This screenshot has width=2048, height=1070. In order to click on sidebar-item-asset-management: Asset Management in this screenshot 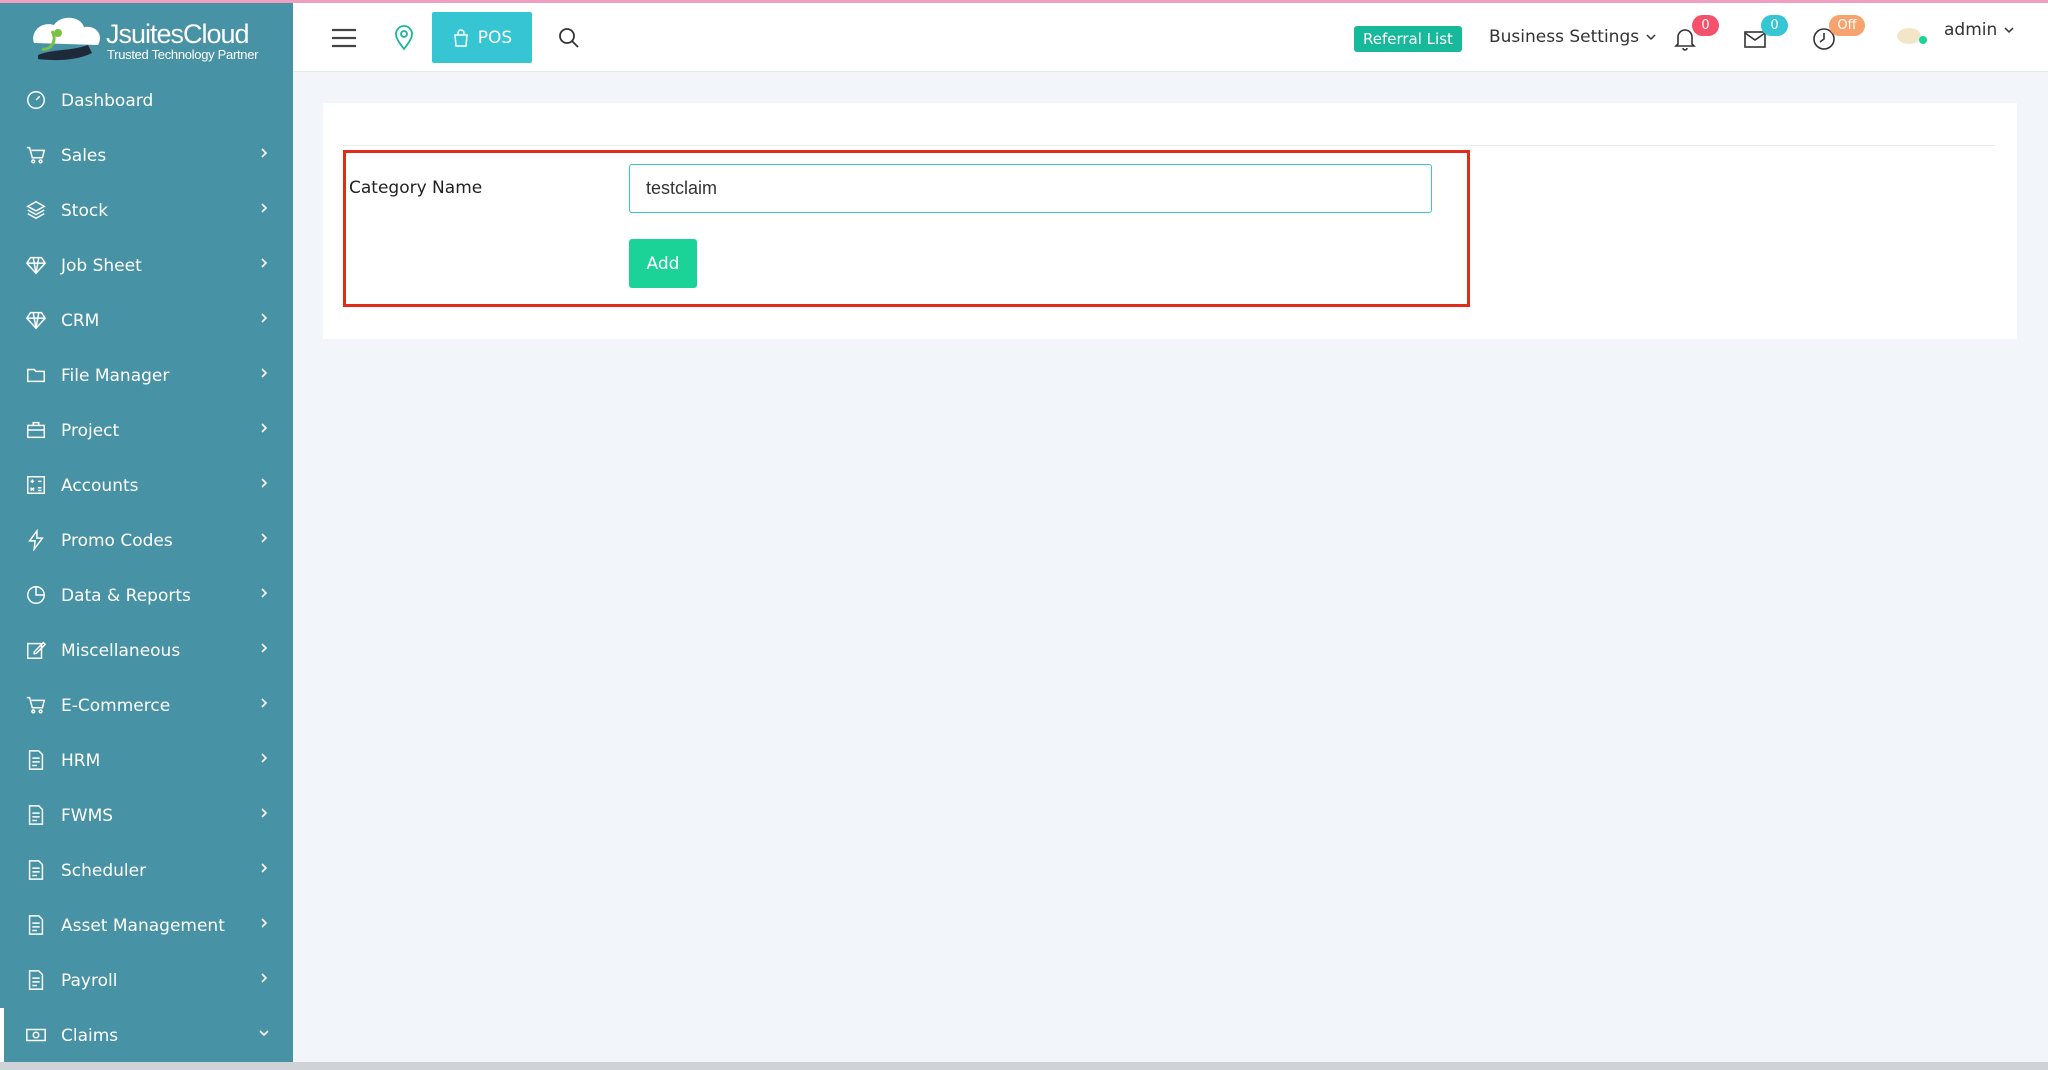, I will do `click(146, 925)`.